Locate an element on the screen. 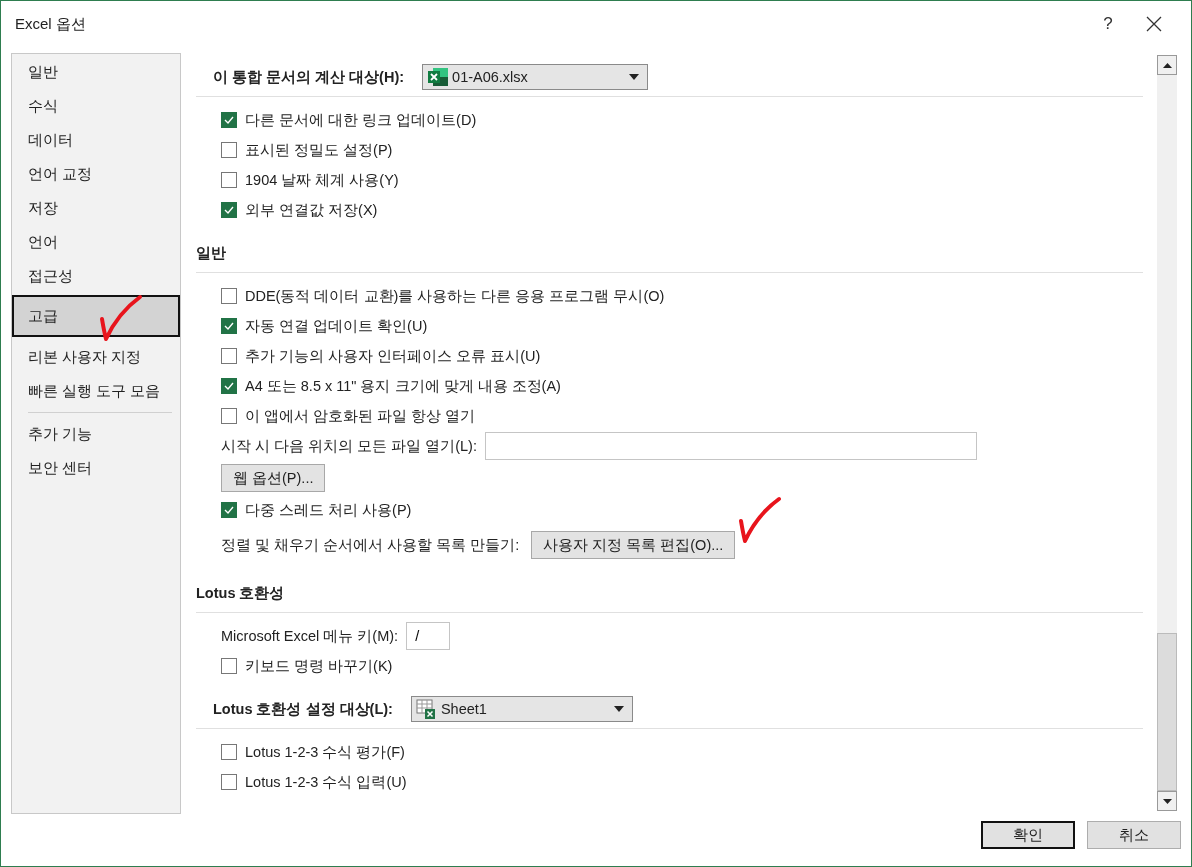 The image size is (1192, 867). field-label: 시작 시 다음 위치의 모든 파일 열기(L): is located at coordinates (349, 446).